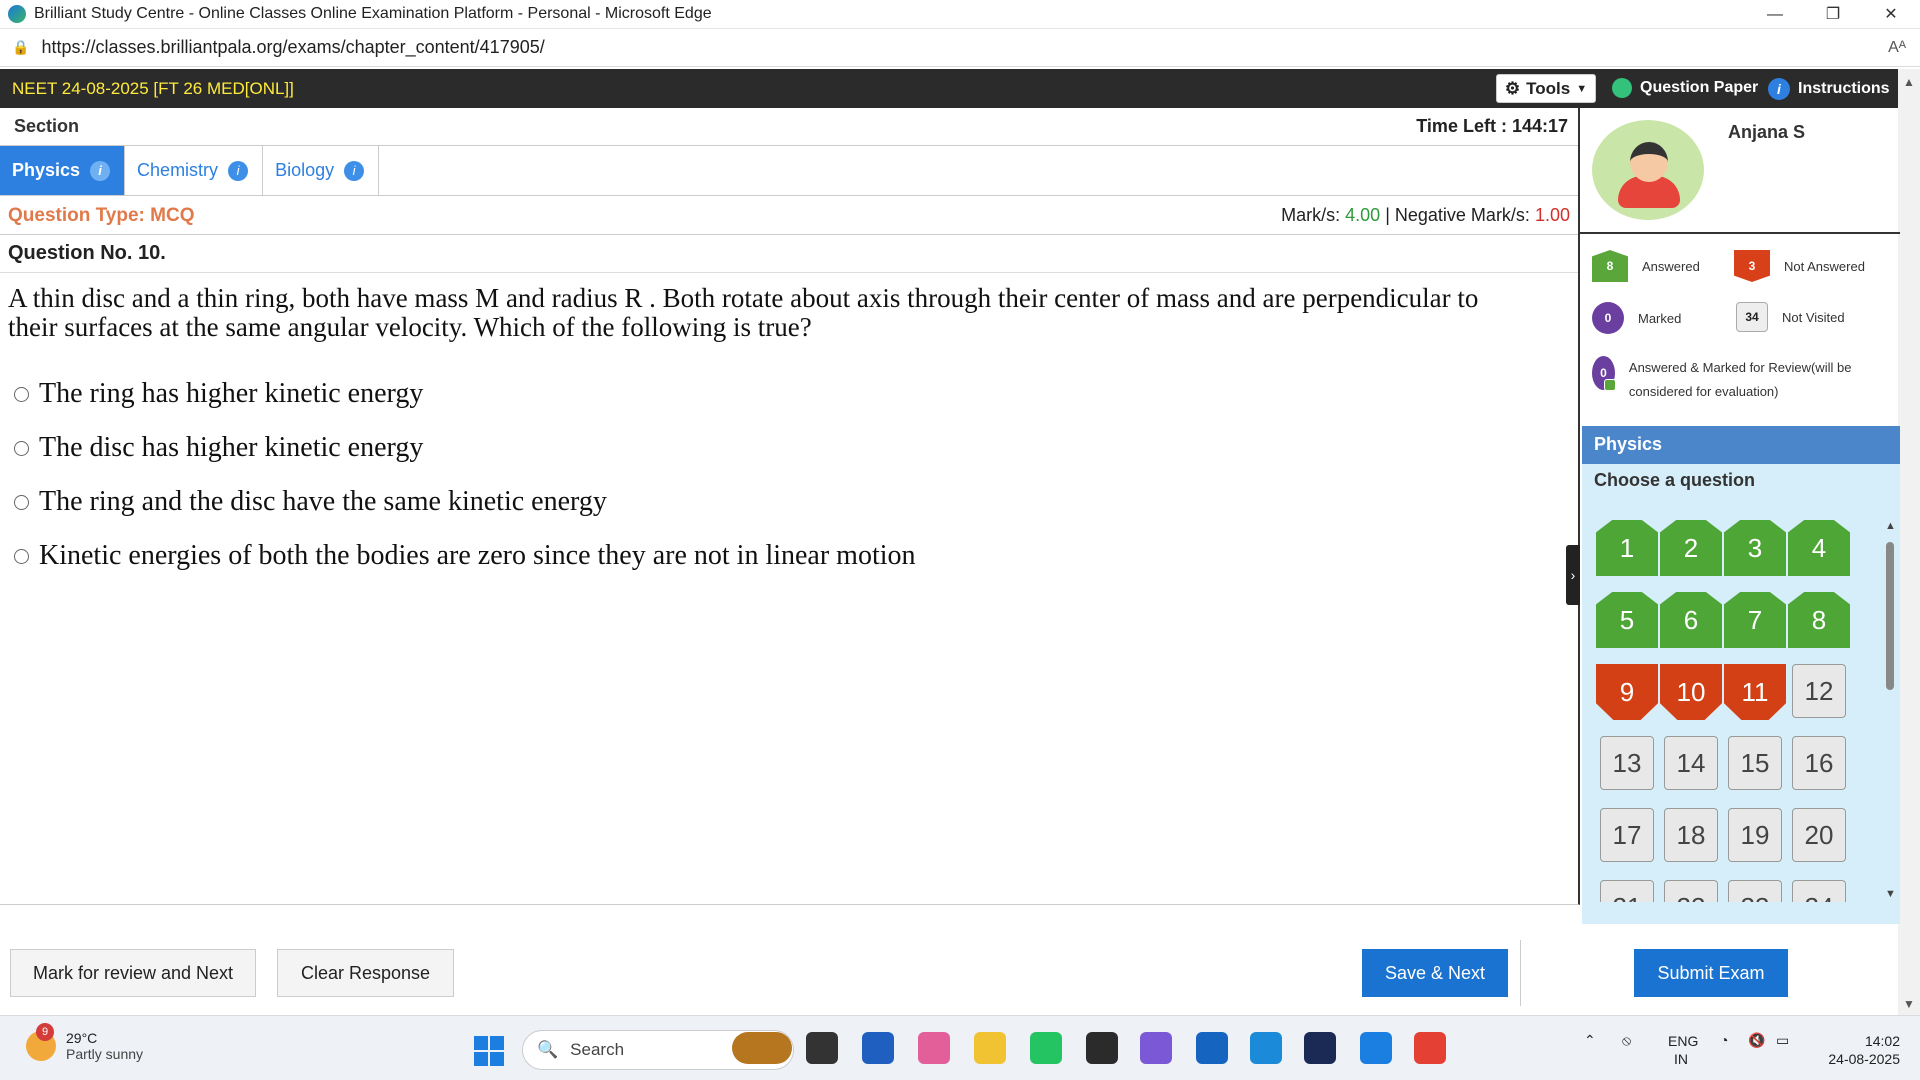 The height and width of the screenshot is (1080, 1920). Describe the element at coordinates (1691, 620) in the screenshot. I see `question-button-6: 6` at that location.